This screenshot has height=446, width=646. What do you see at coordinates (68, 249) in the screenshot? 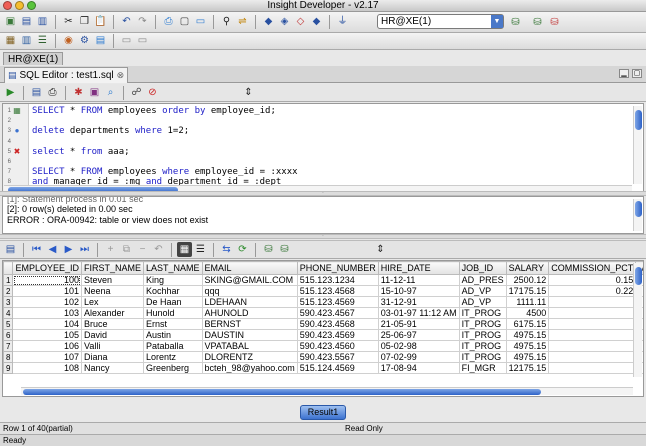
I see `next-icon: ▶` at bounding box center [68, 249].